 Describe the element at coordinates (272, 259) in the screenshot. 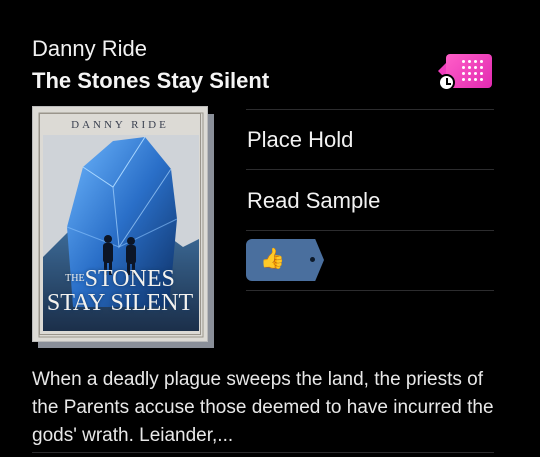

I see `thumbs-up-icon: 👍` at that location.